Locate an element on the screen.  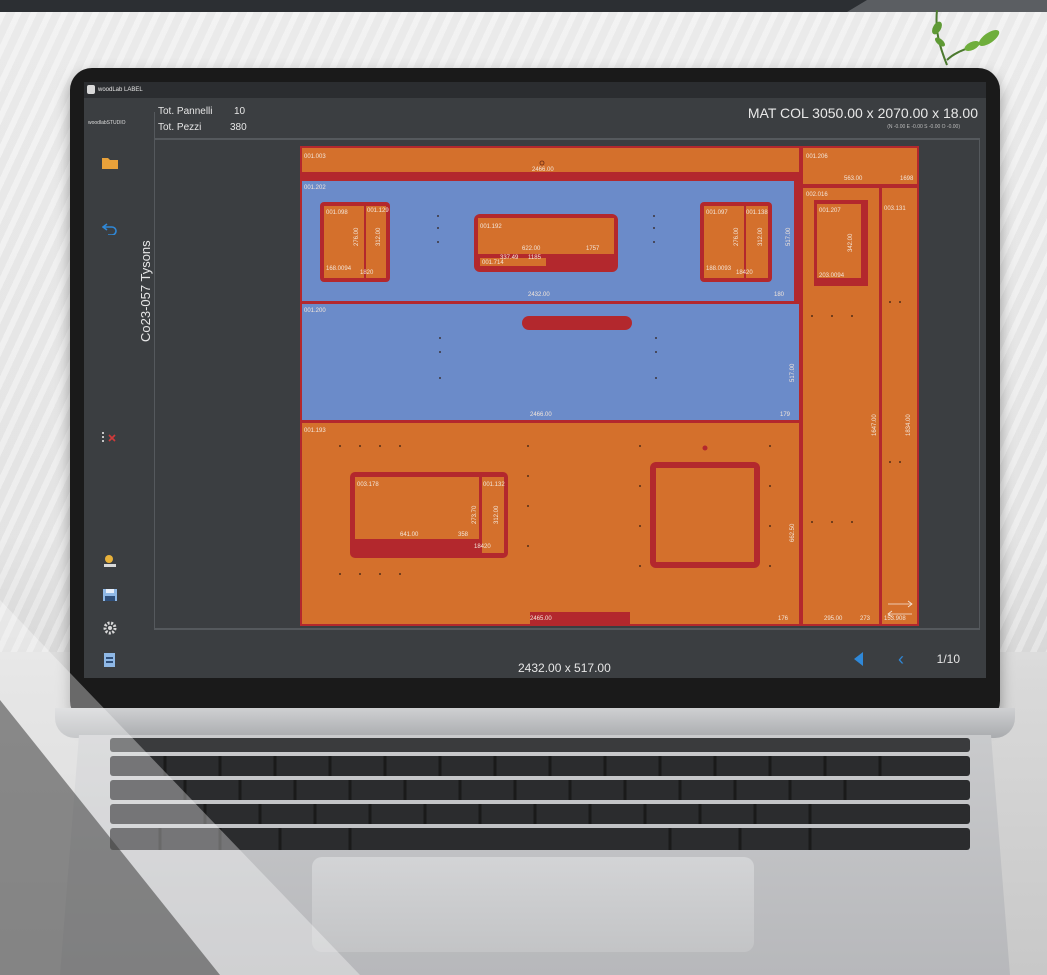
pieces-label: Tot. Pezzi is located at coordinates (180, 127).